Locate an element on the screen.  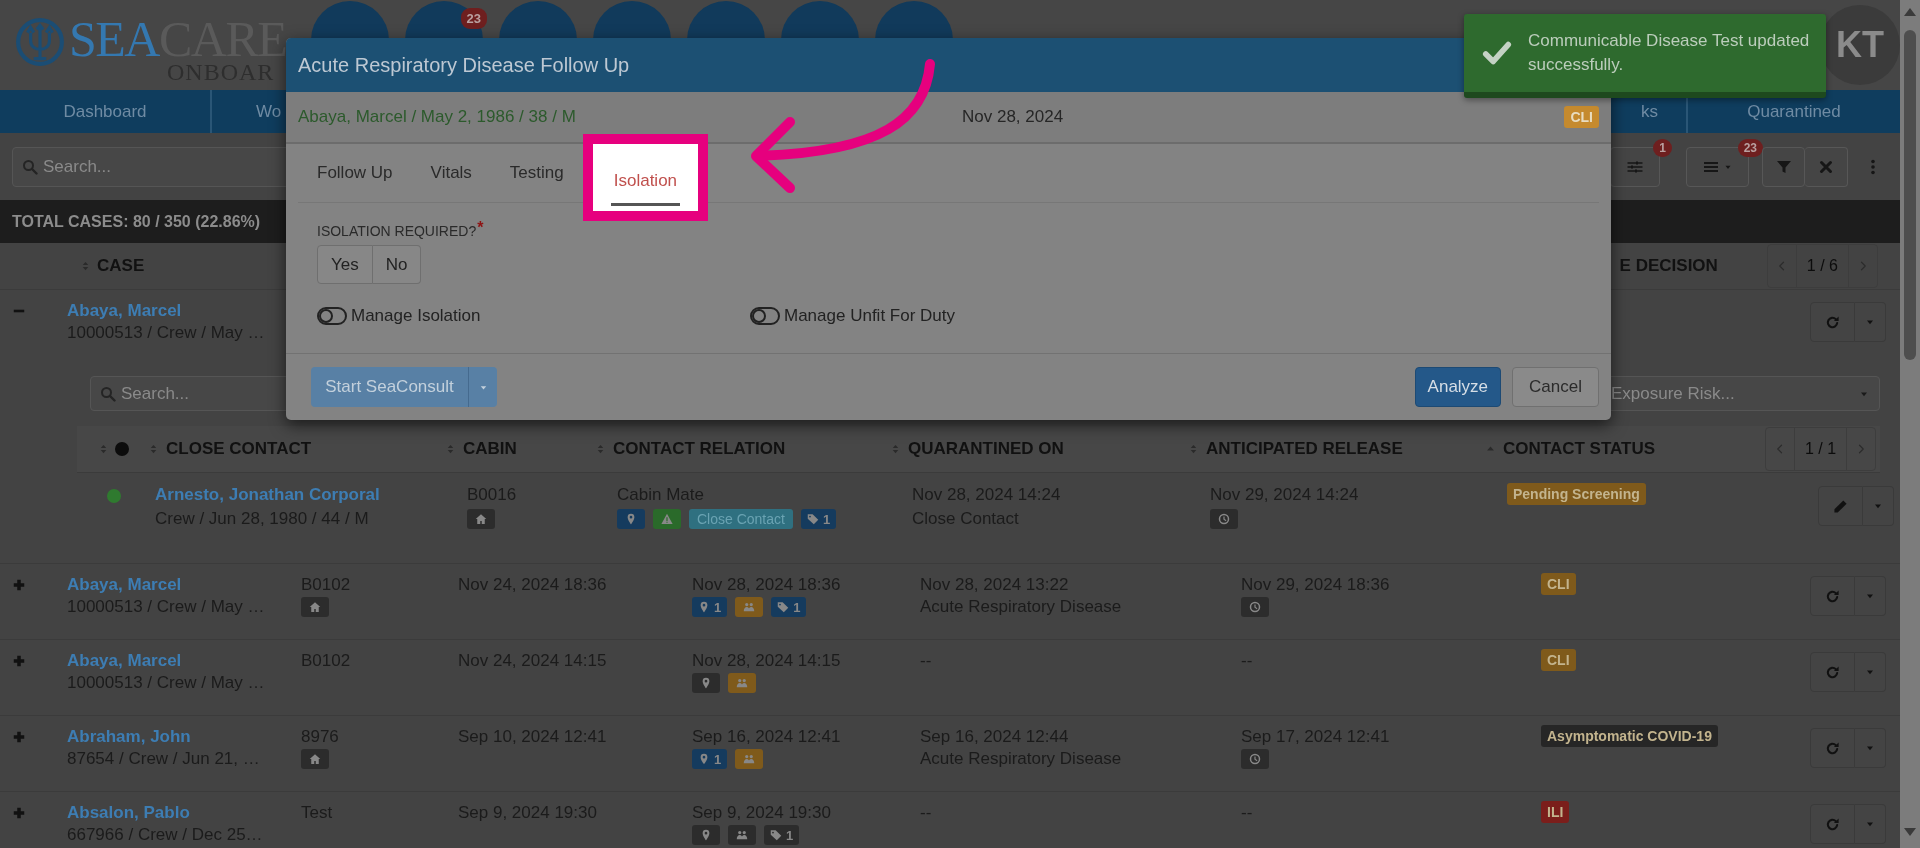
case-type-label: CLI is located at coordinates (1581, 117).